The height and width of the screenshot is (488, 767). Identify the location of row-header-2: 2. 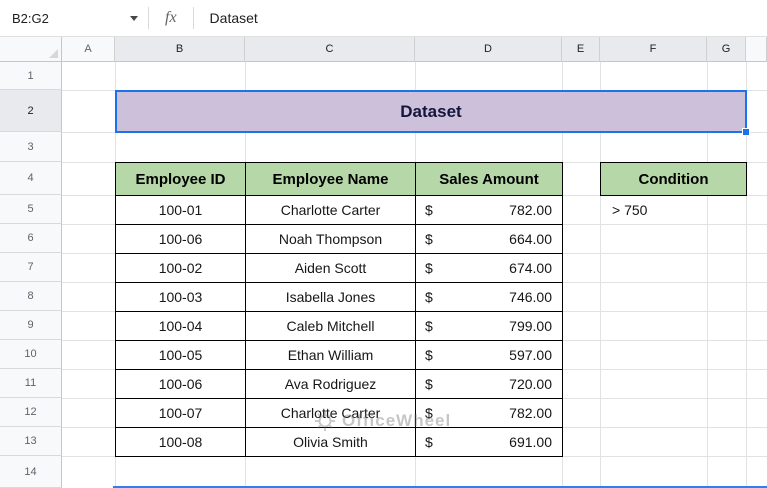
(31, 111).